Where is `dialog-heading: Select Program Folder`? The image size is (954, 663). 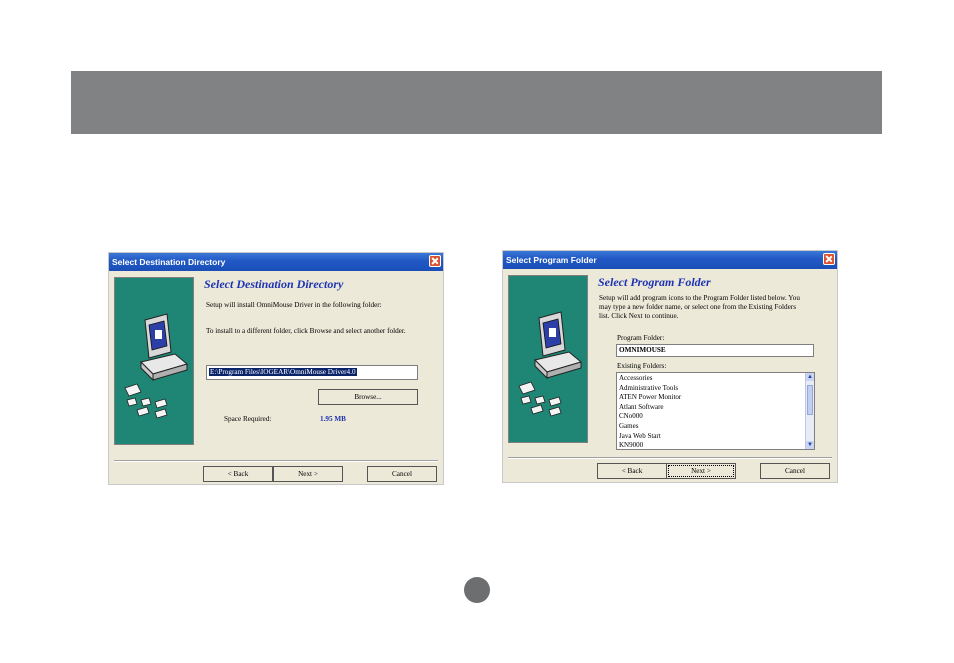 dialog-heading: Select Program Folder is located at coordinates (654, 282).